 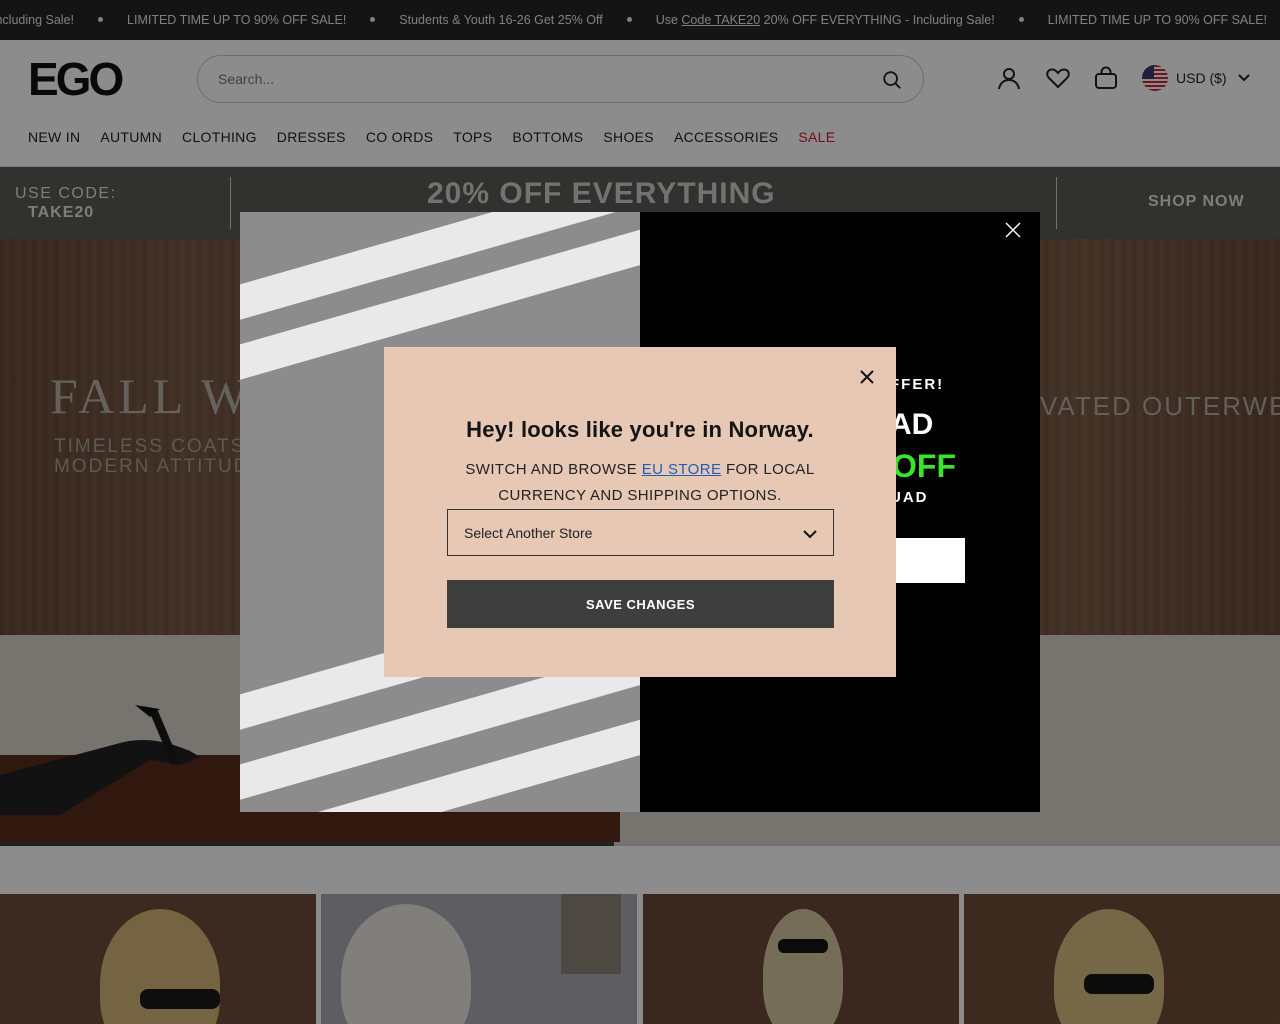 What do you see at coordinates (640, 604) in the screenshot?
I see `save-changes-button: SAVE CHANGES` at bounding box center [640, 604].